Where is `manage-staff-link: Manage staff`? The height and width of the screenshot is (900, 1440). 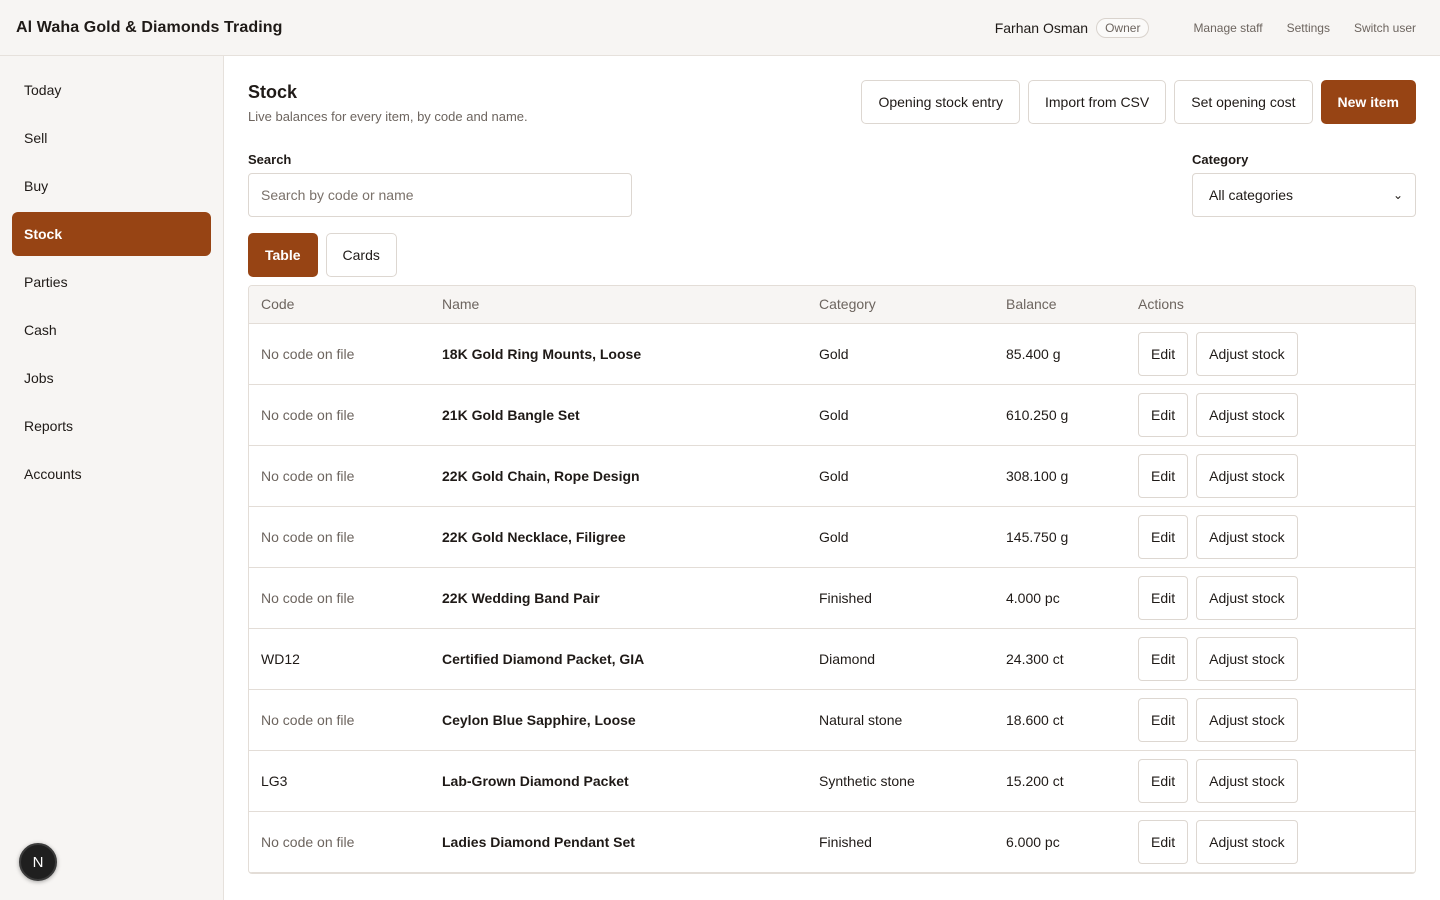
manage-staff-link: Manage staff is located at coordinates (1227, 28).